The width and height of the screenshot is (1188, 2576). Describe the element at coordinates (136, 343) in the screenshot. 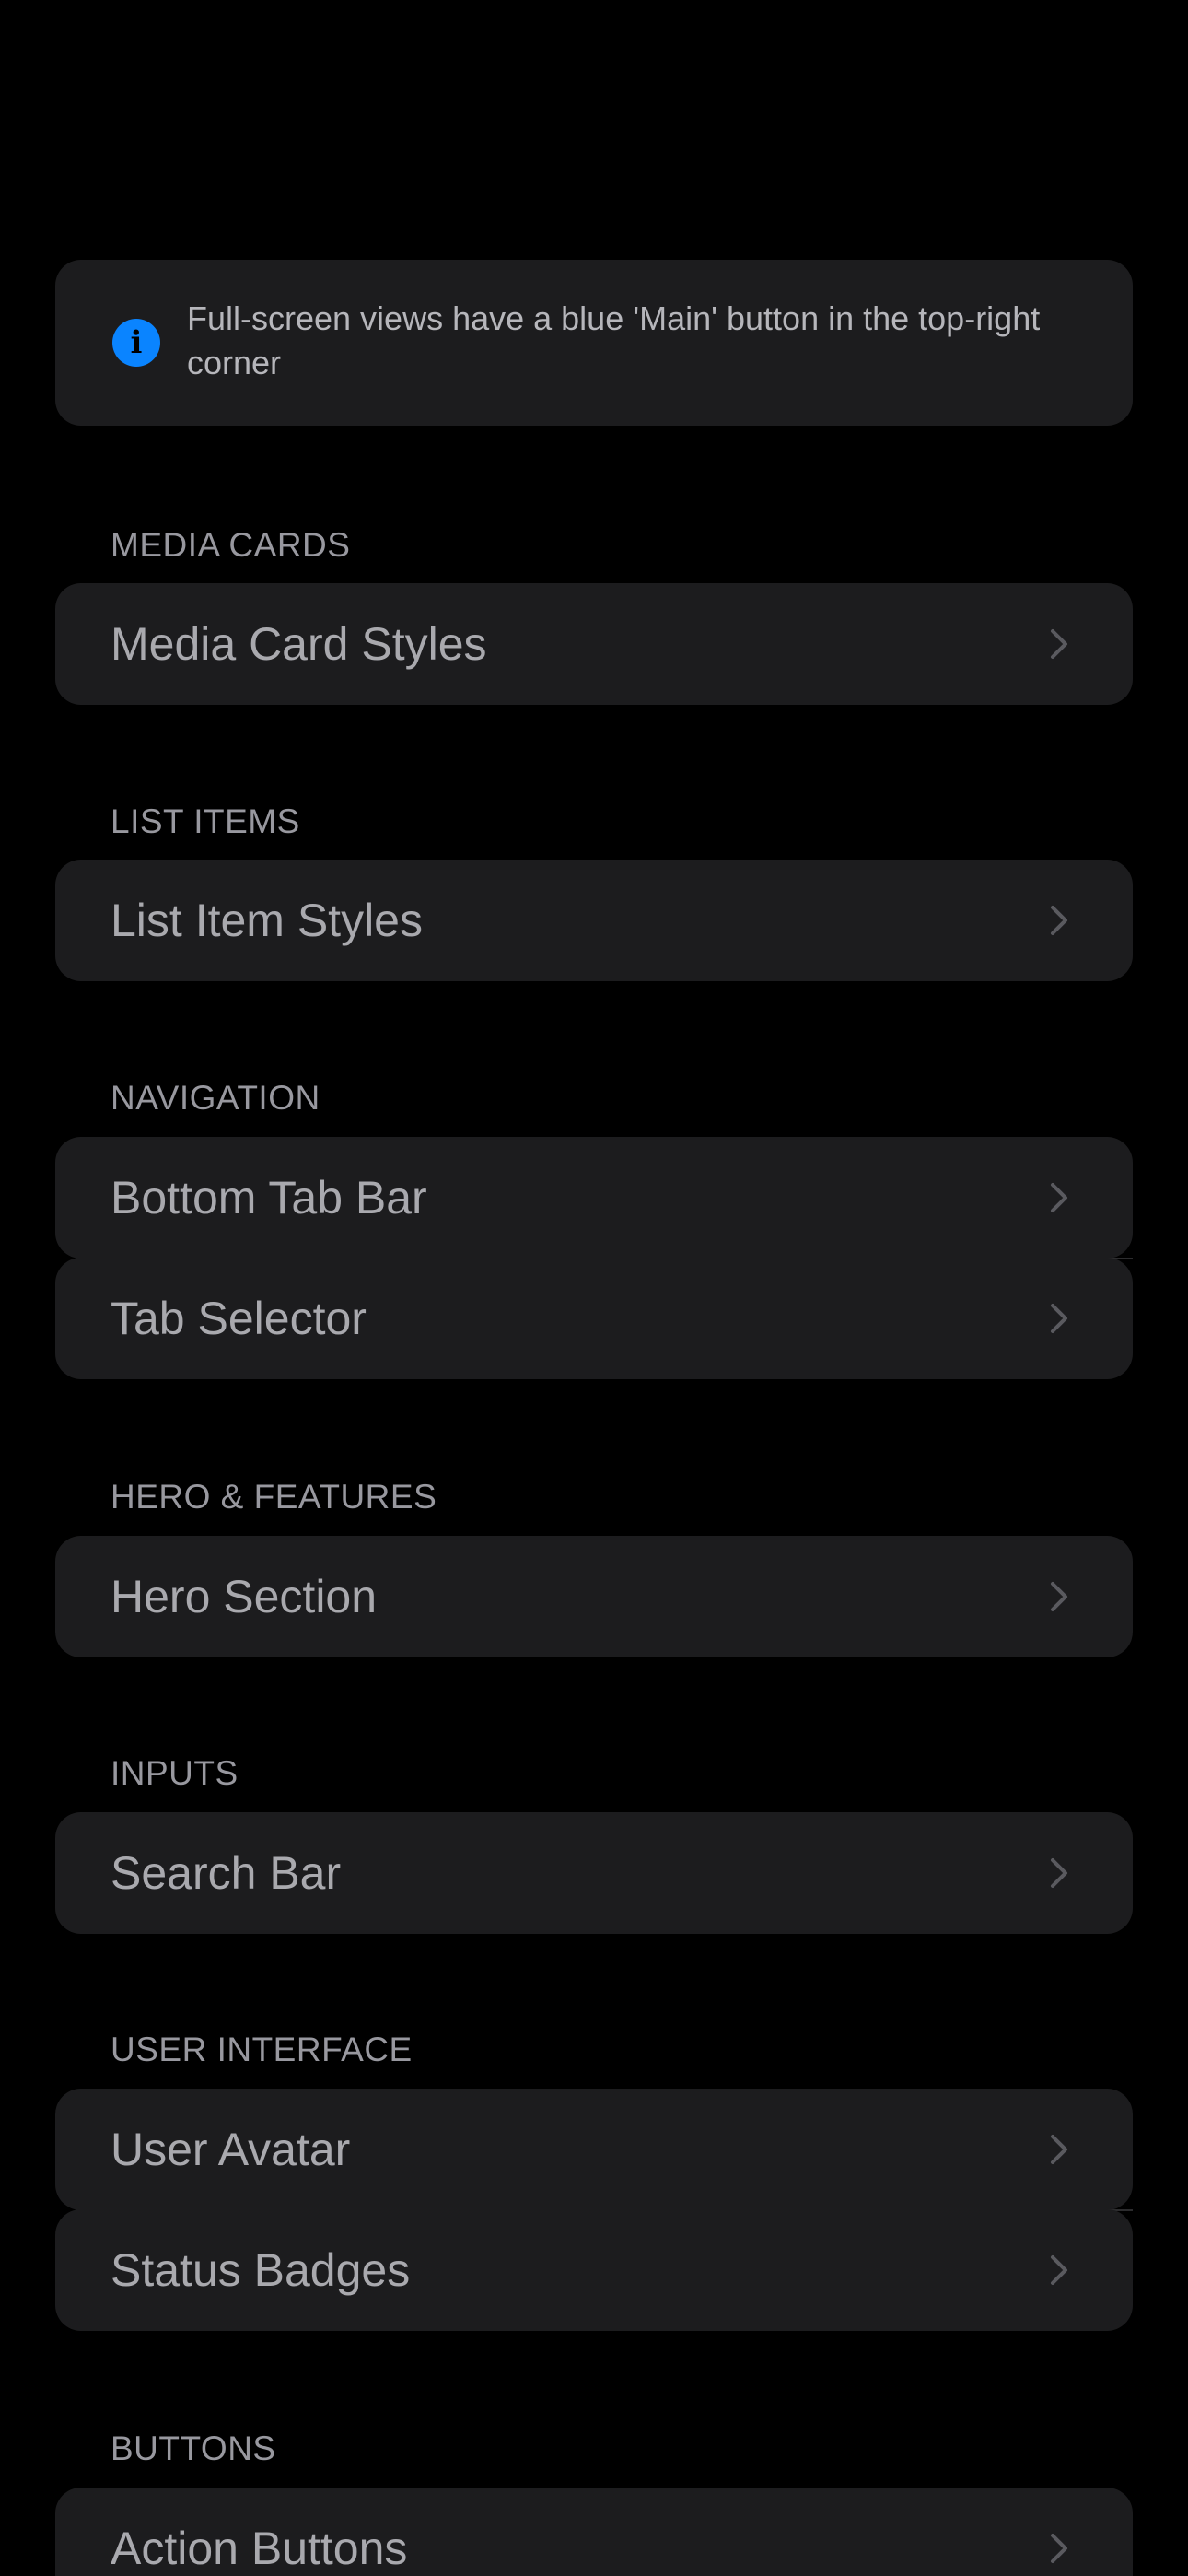

I see `info-icon: i` at that location.